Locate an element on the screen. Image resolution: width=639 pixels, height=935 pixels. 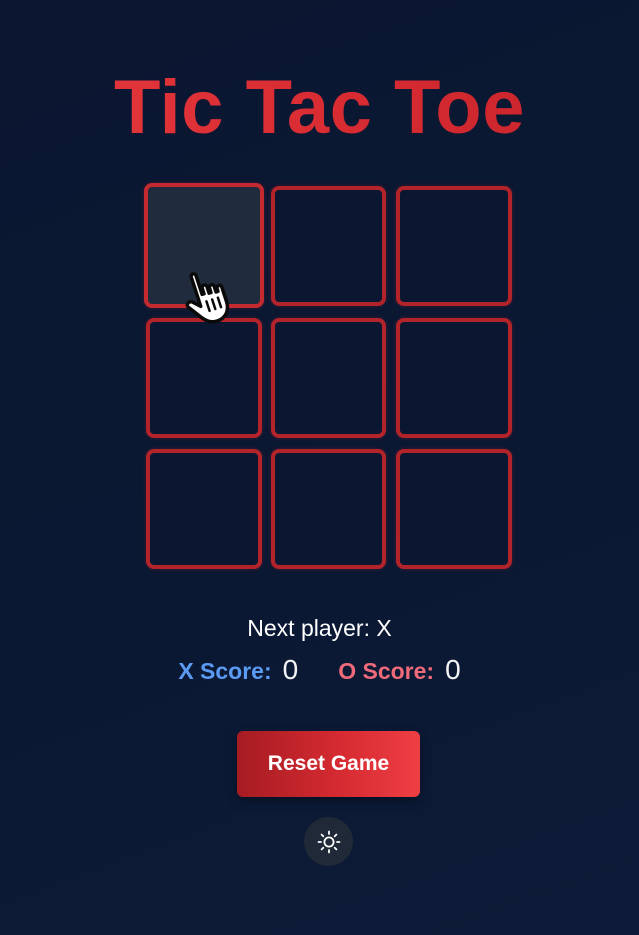
o-score-label: O Score: is located at coordinates (386, 671).